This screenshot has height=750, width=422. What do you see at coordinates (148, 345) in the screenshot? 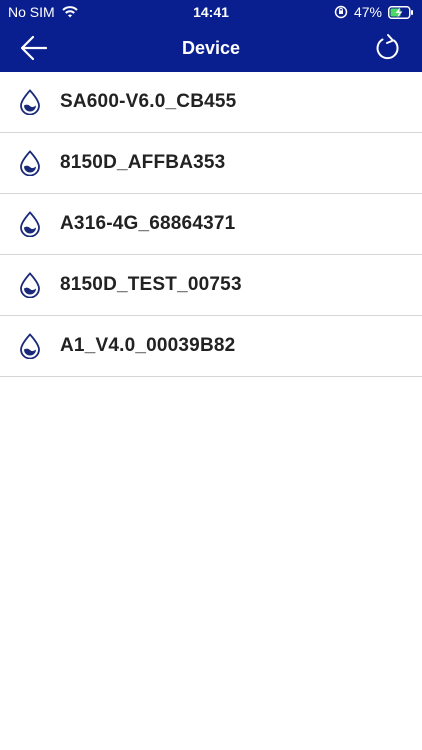
I see `device-name: A1_V4.0_00039B82` at bounding box center [148, 345].